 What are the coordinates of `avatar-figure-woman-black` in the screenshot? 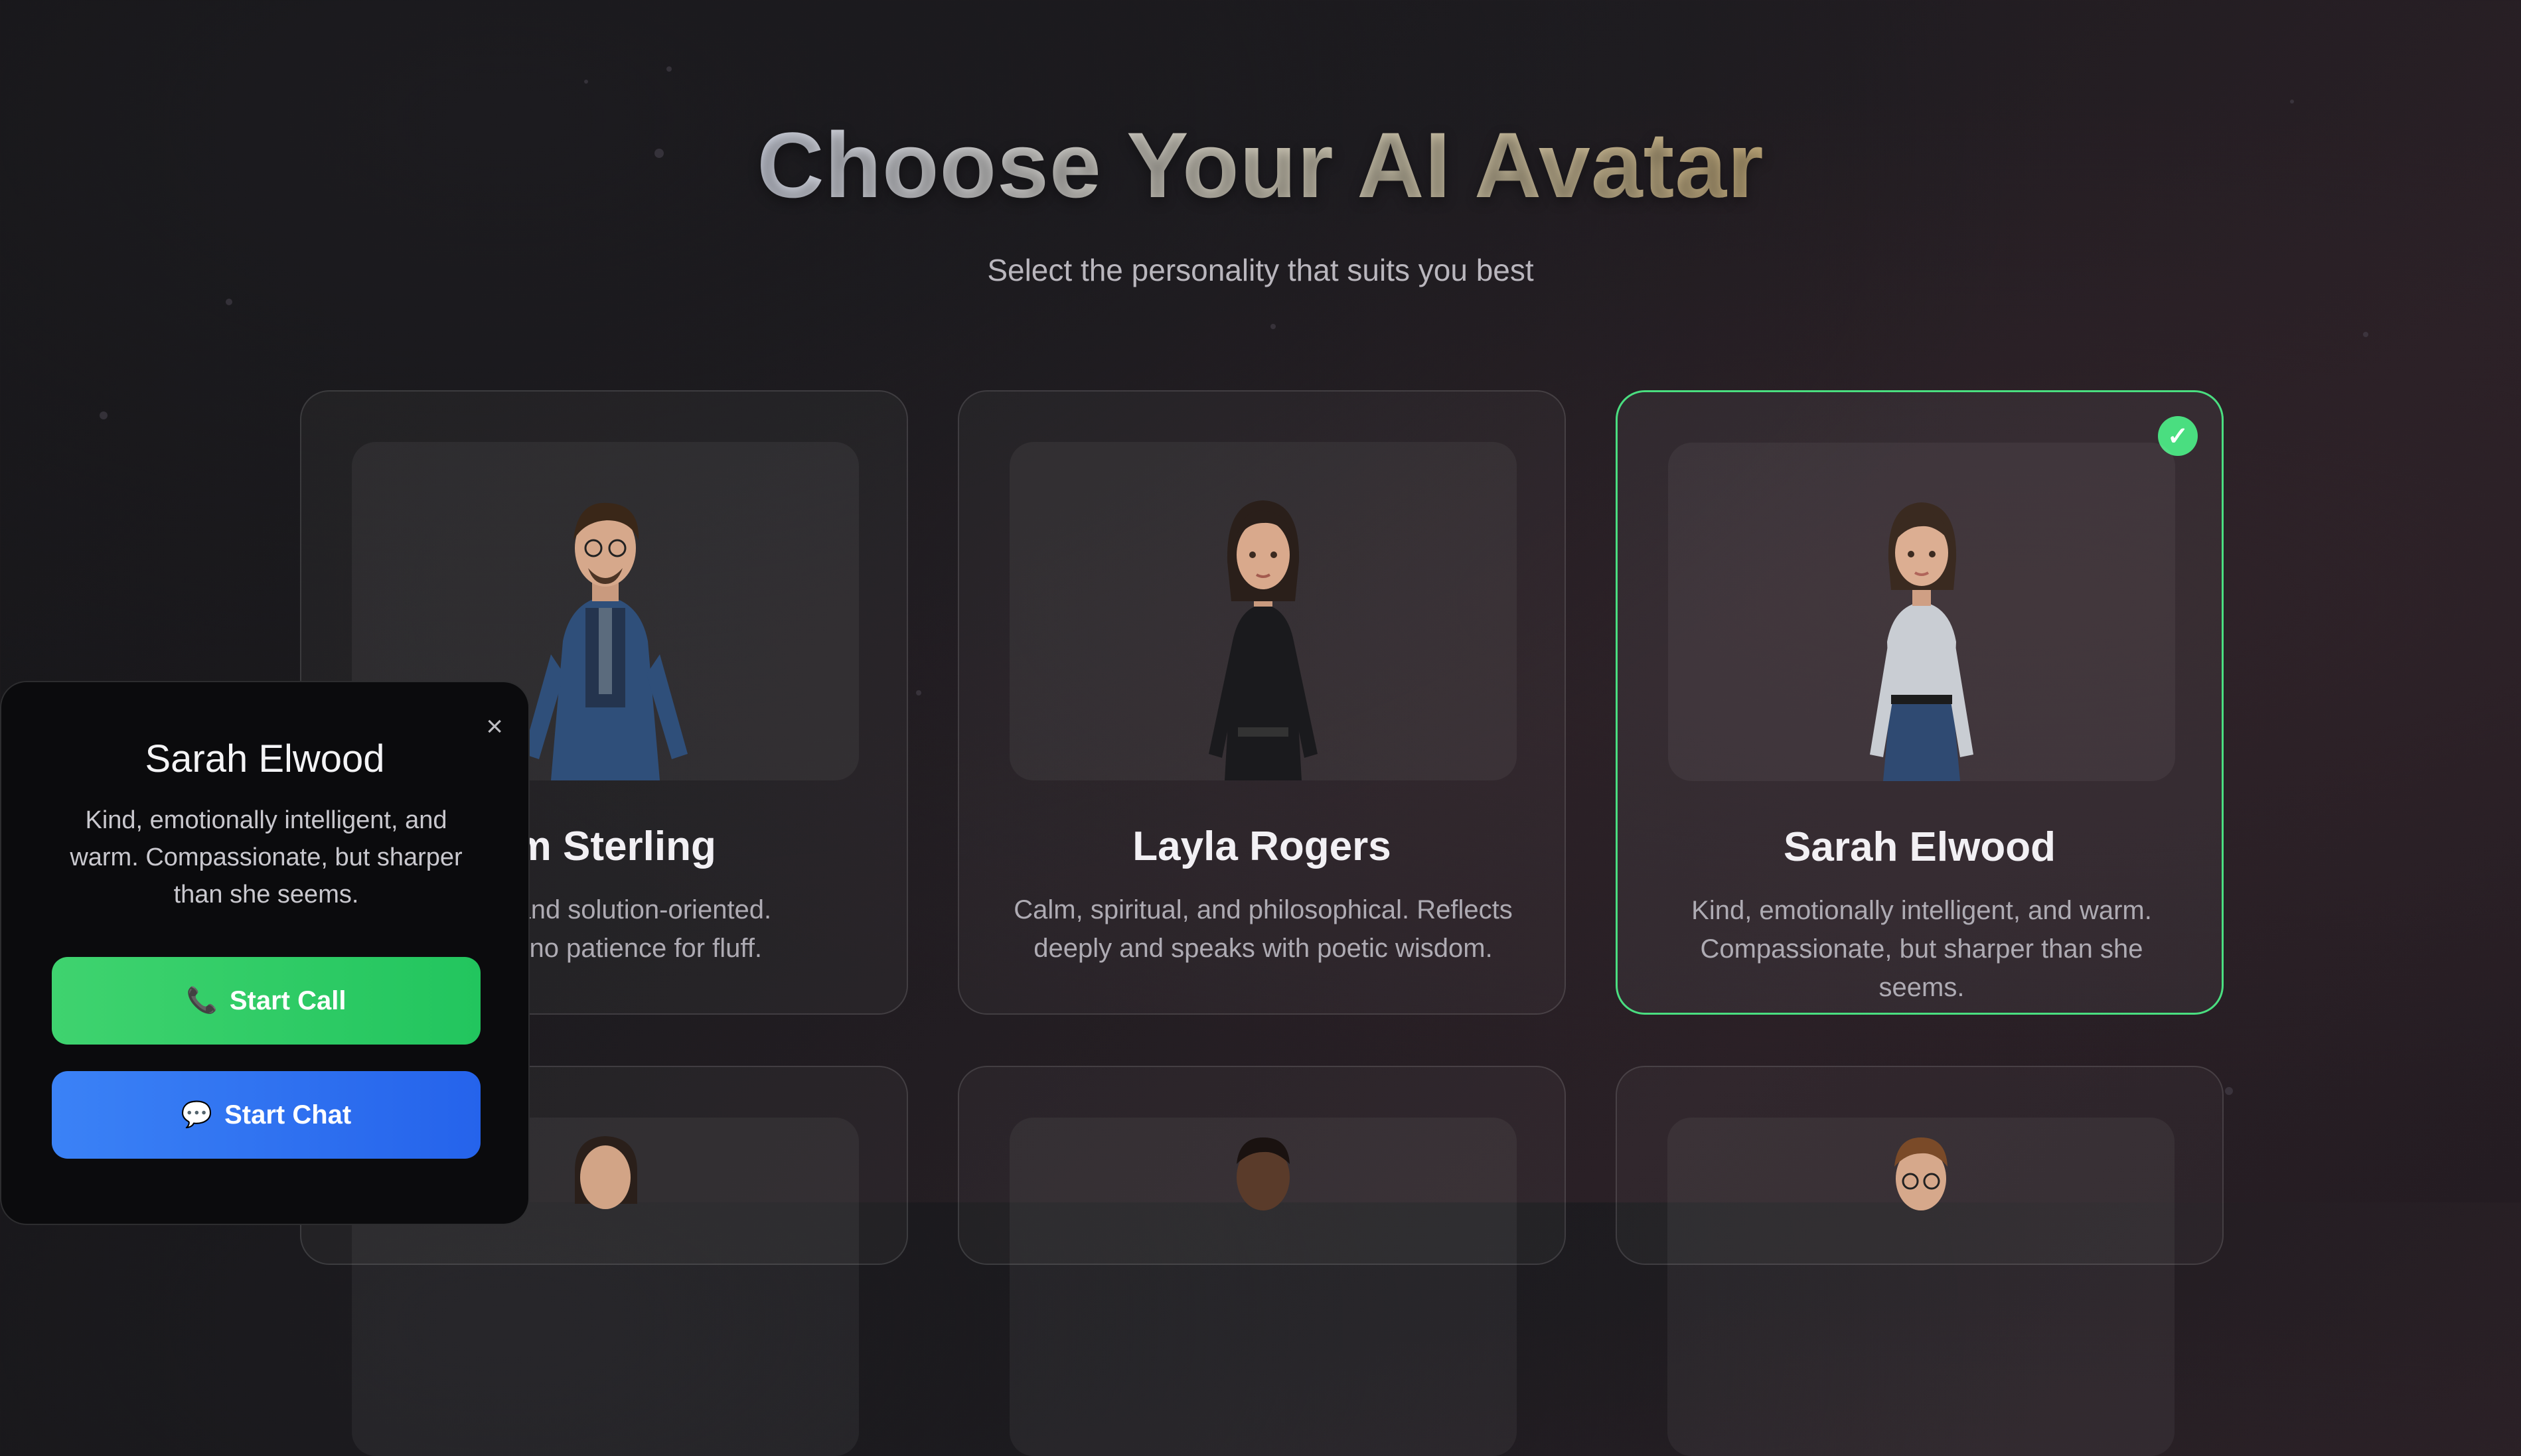 It's located at (1263, 640).